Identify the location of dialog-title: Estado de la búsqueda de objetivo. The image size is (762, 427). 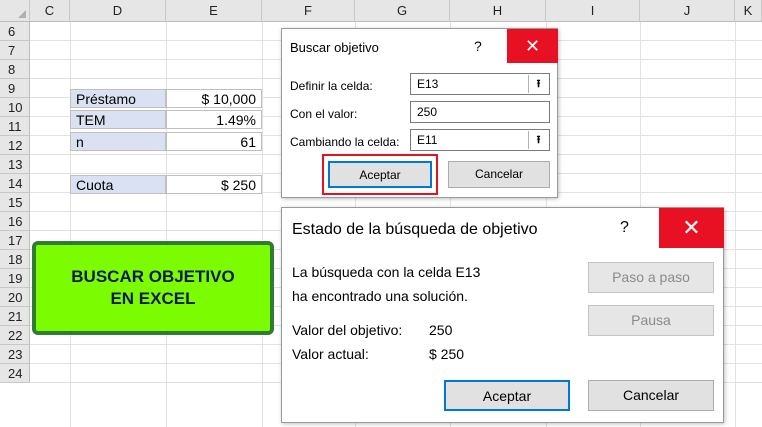
(415, 229).